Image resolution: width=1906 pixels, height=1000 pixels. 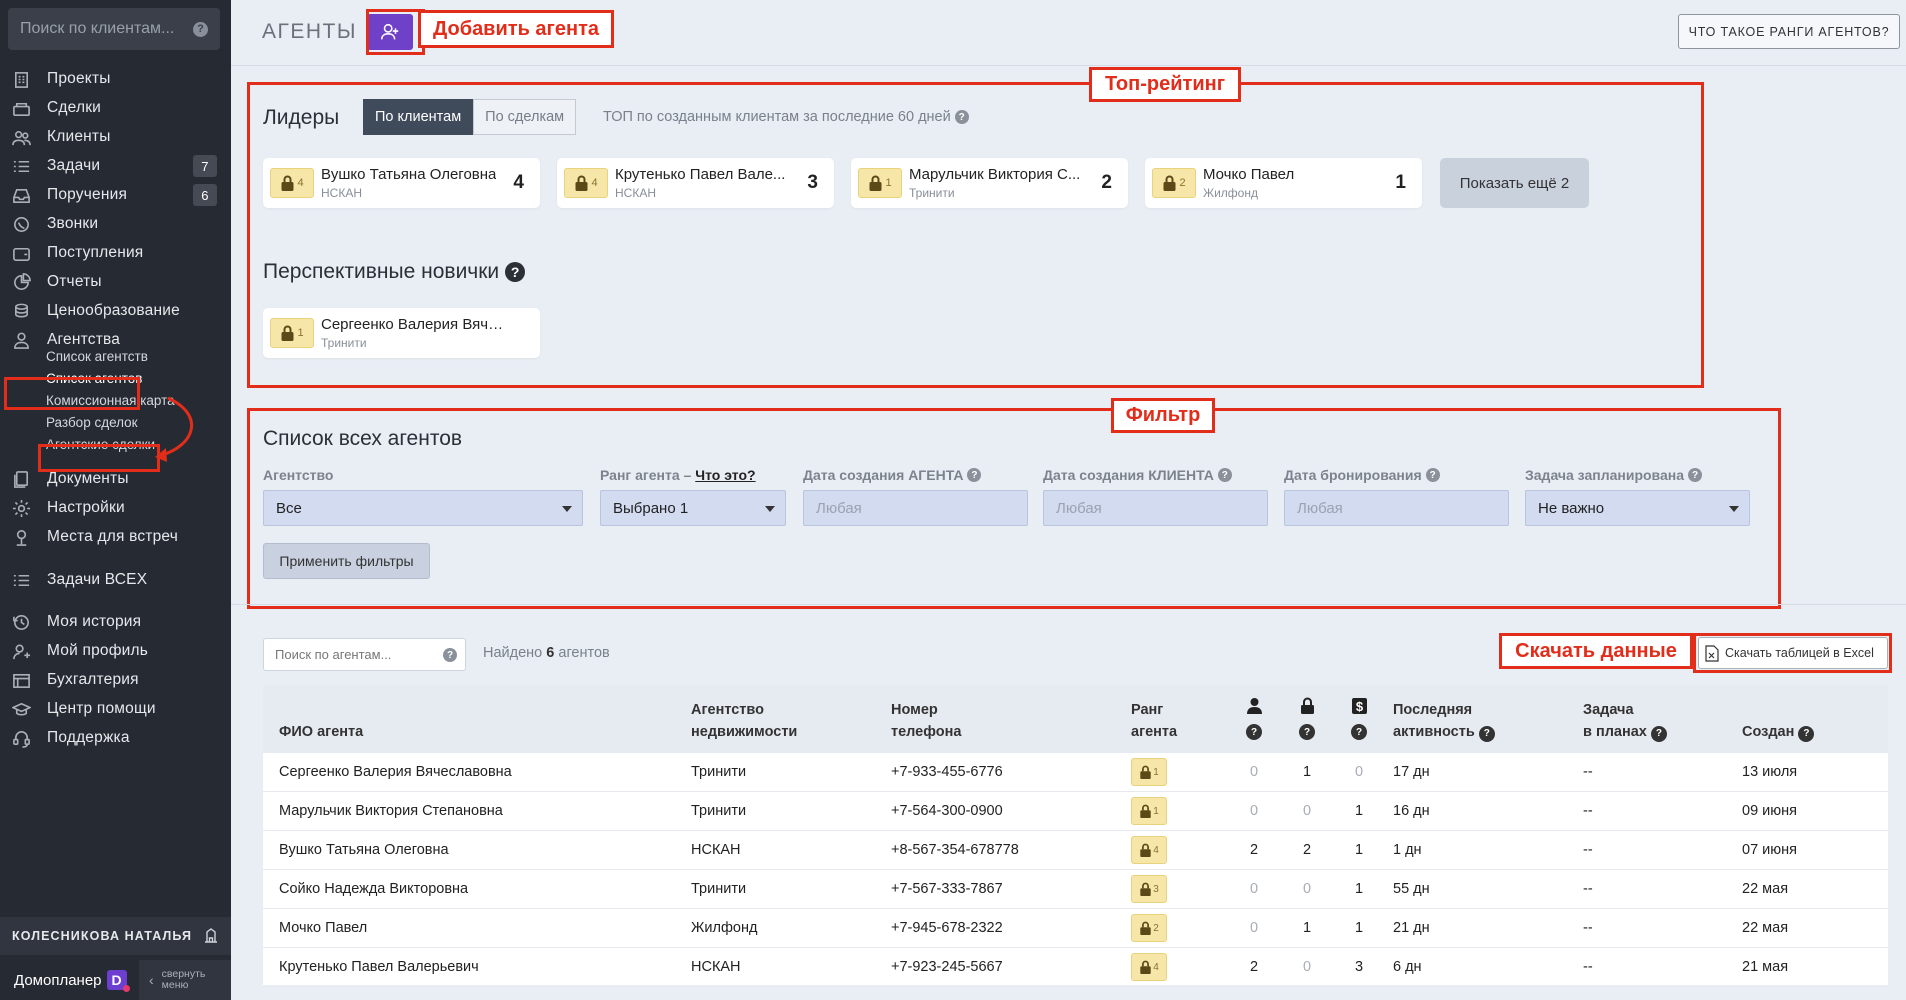 What do you see at coordinates (97, 356) in the screenshot?
I see `sidebar-subitem: Список агентств` at bounding box center [97, 356].